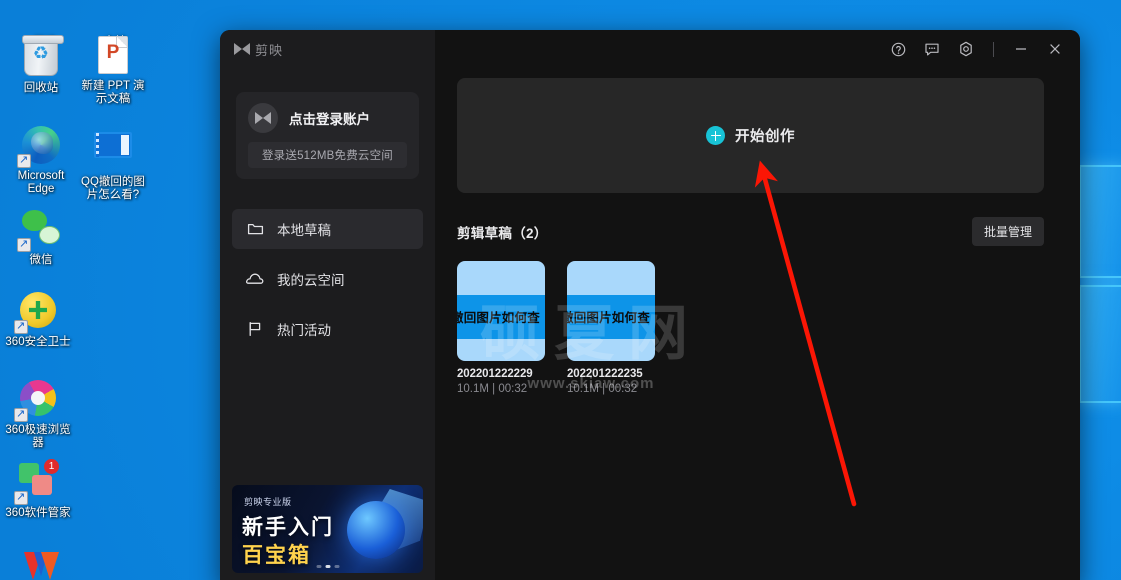  What do you see at coordinates (898, 49) in the screenshot?
I see `help-icon` at bounding box center [898, 49].